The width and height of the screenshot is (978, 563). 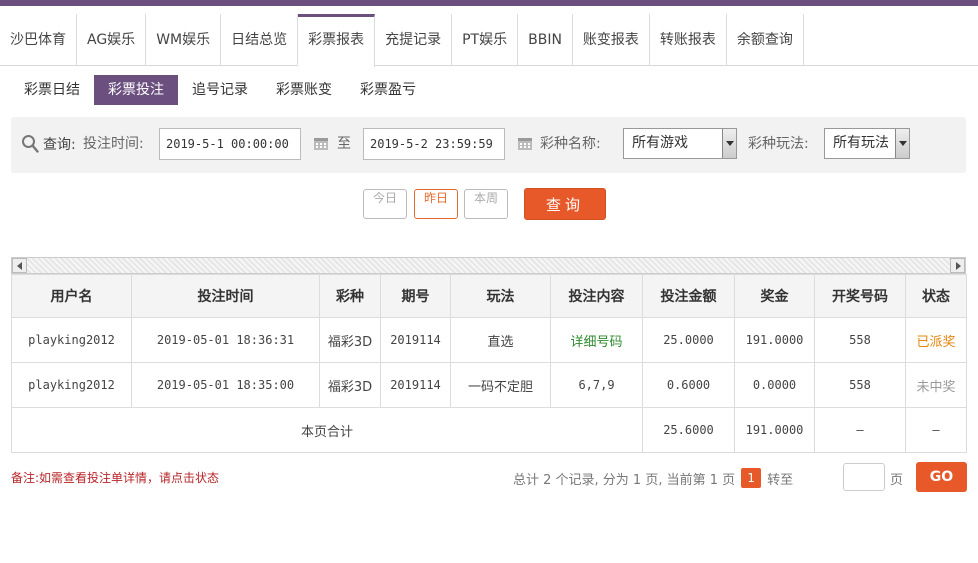 What do you see at coordinates (897, 480) in the screenshot?
I see `page-unit-label: 页` at bounding box center [897, 480].